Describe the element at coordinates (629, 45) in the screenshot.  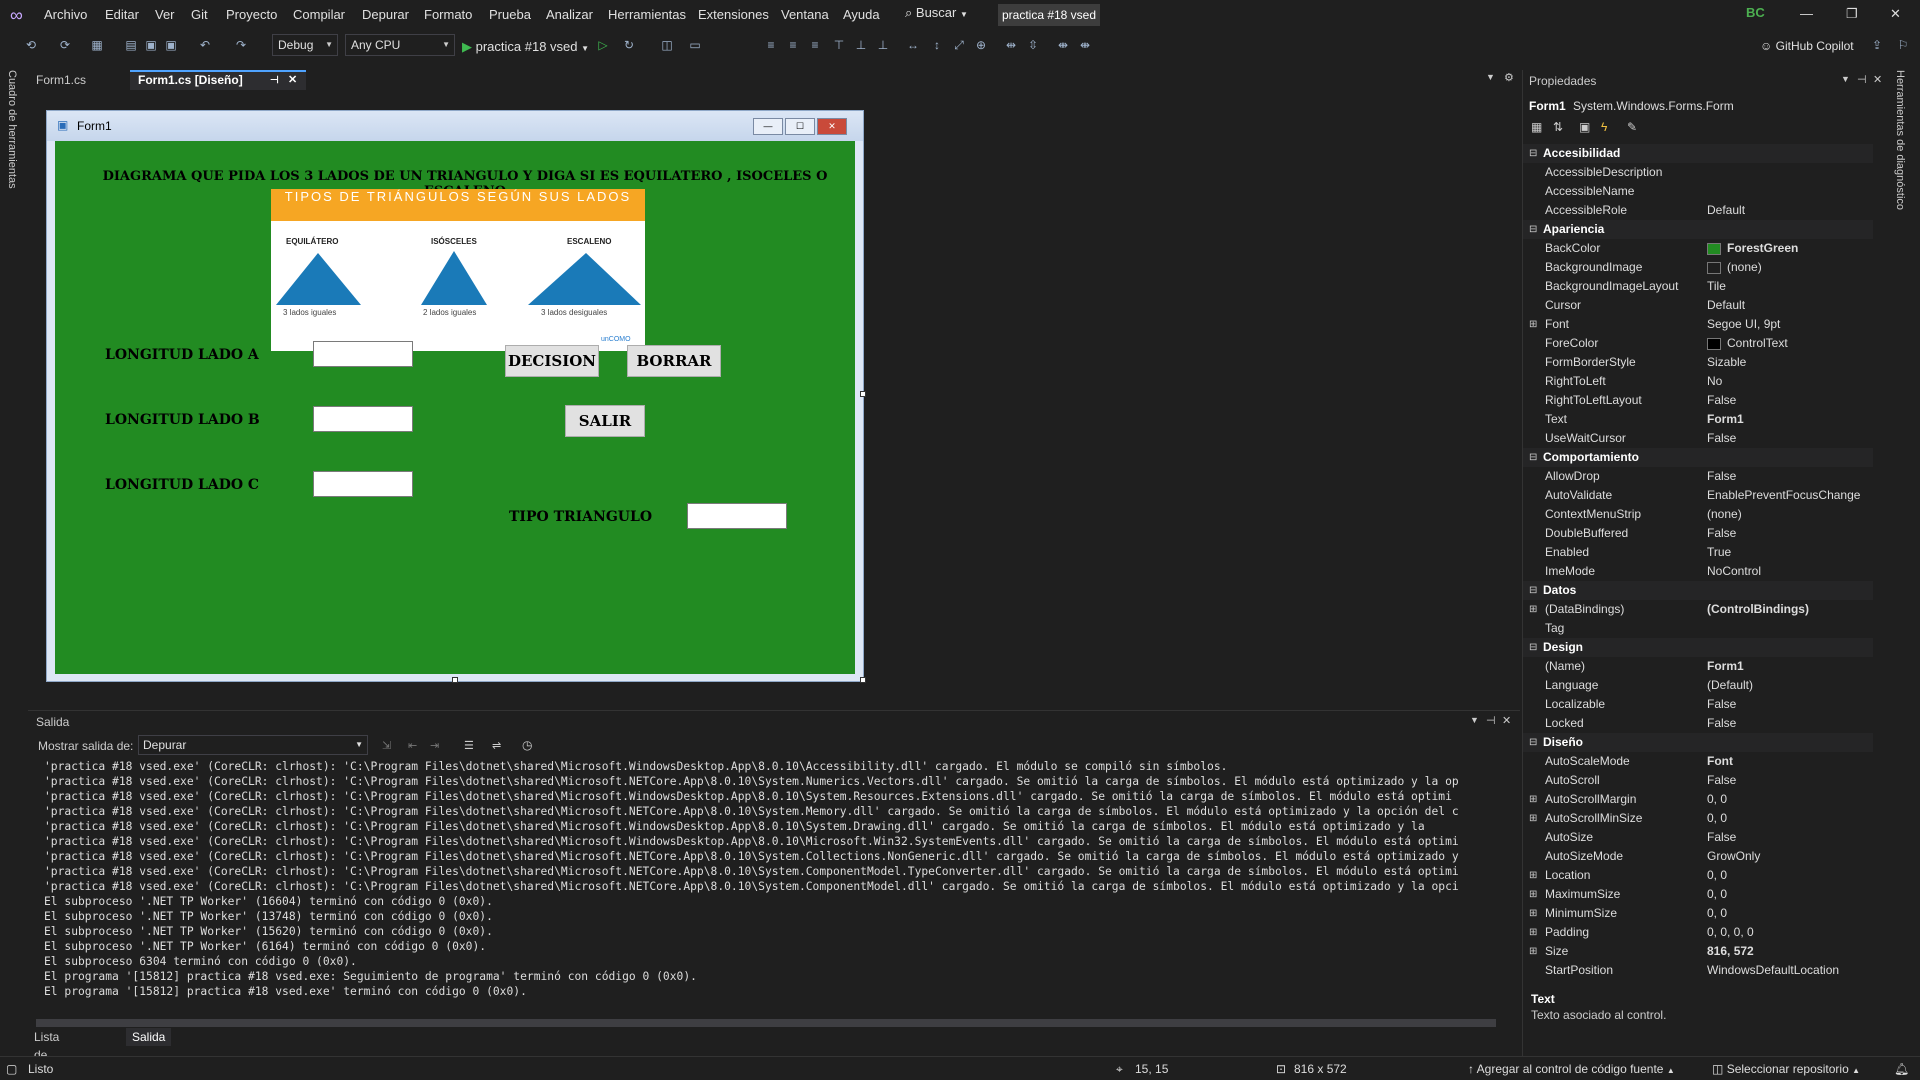
I see `hot-reload-icon: ↻` at that location.